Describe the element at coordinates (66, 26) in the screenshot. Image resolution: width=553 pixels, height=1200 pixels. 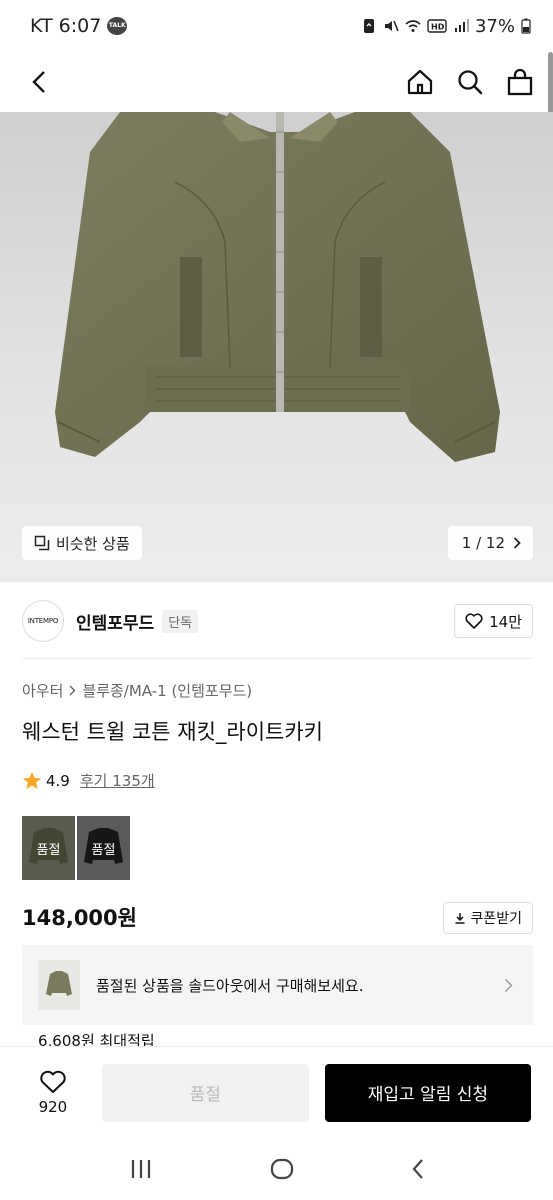
I see `carrier-time: KT 6:07` at that location.